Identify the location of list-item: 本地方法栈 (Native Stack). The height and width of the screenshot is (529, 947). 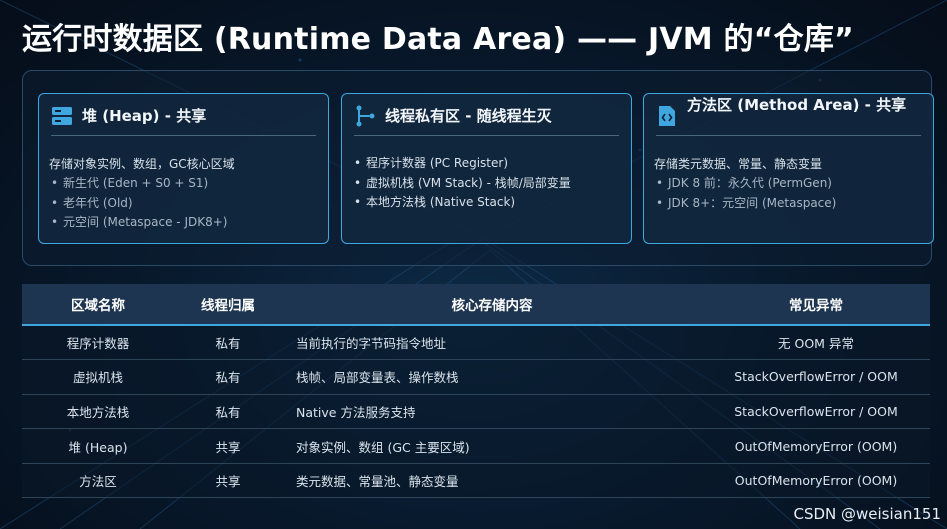
(486, 203).